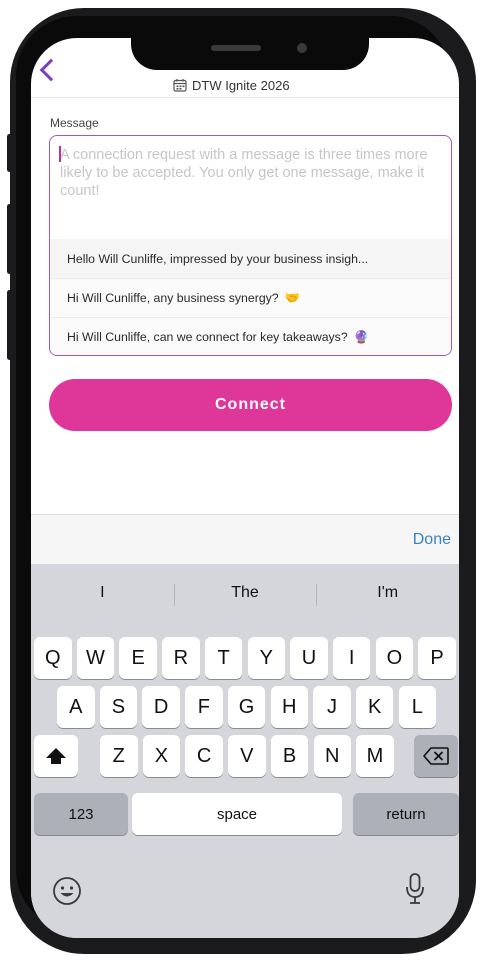  I want to click on key-l: L, so click(417, 707).